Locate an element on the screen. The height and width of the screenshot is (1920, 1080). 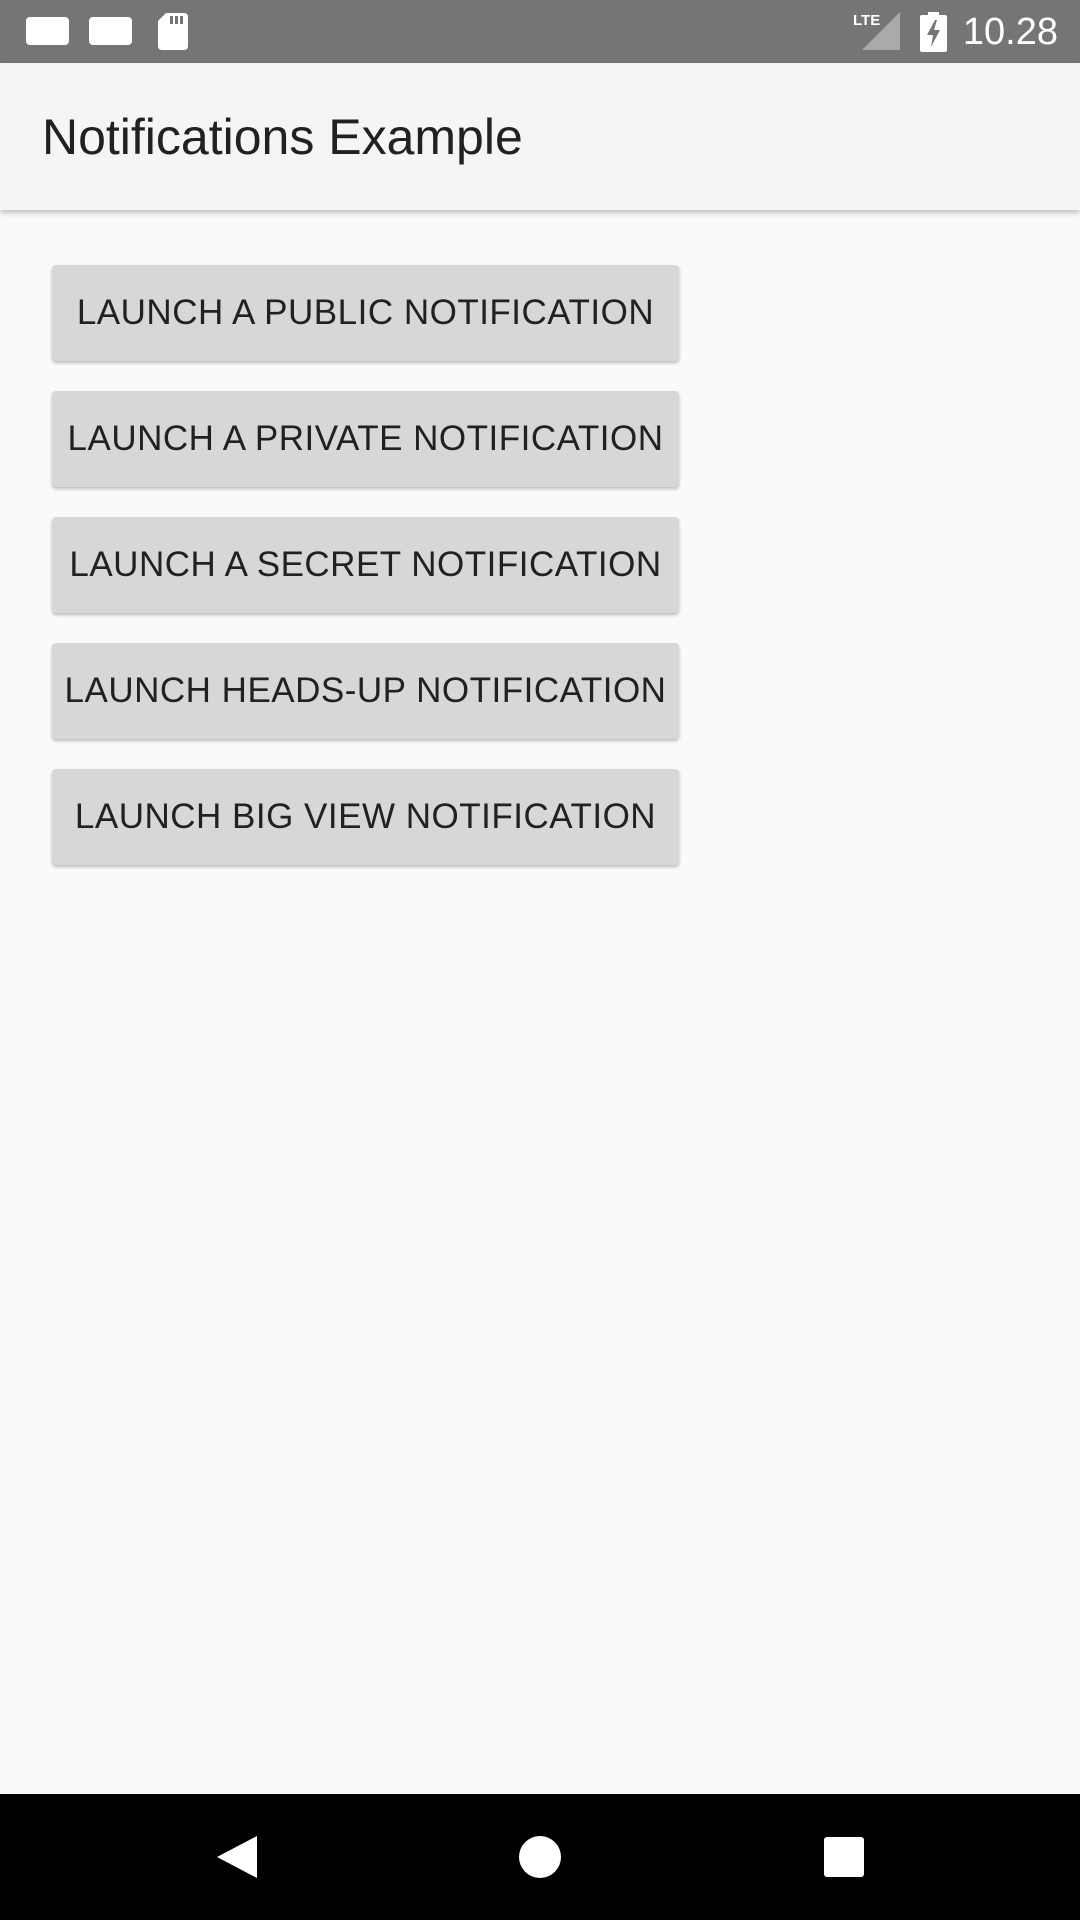
app-bar: Notifications Example is located at coordinates (540, 136).